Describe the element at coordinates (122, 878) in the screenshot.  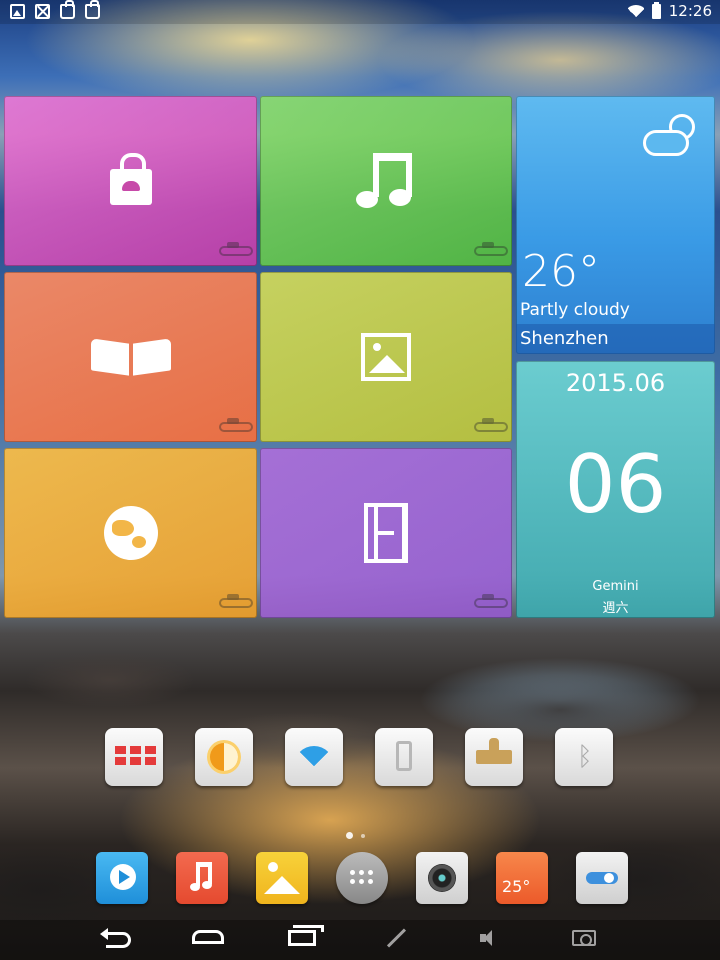
I see `video-player-icon` at that location.